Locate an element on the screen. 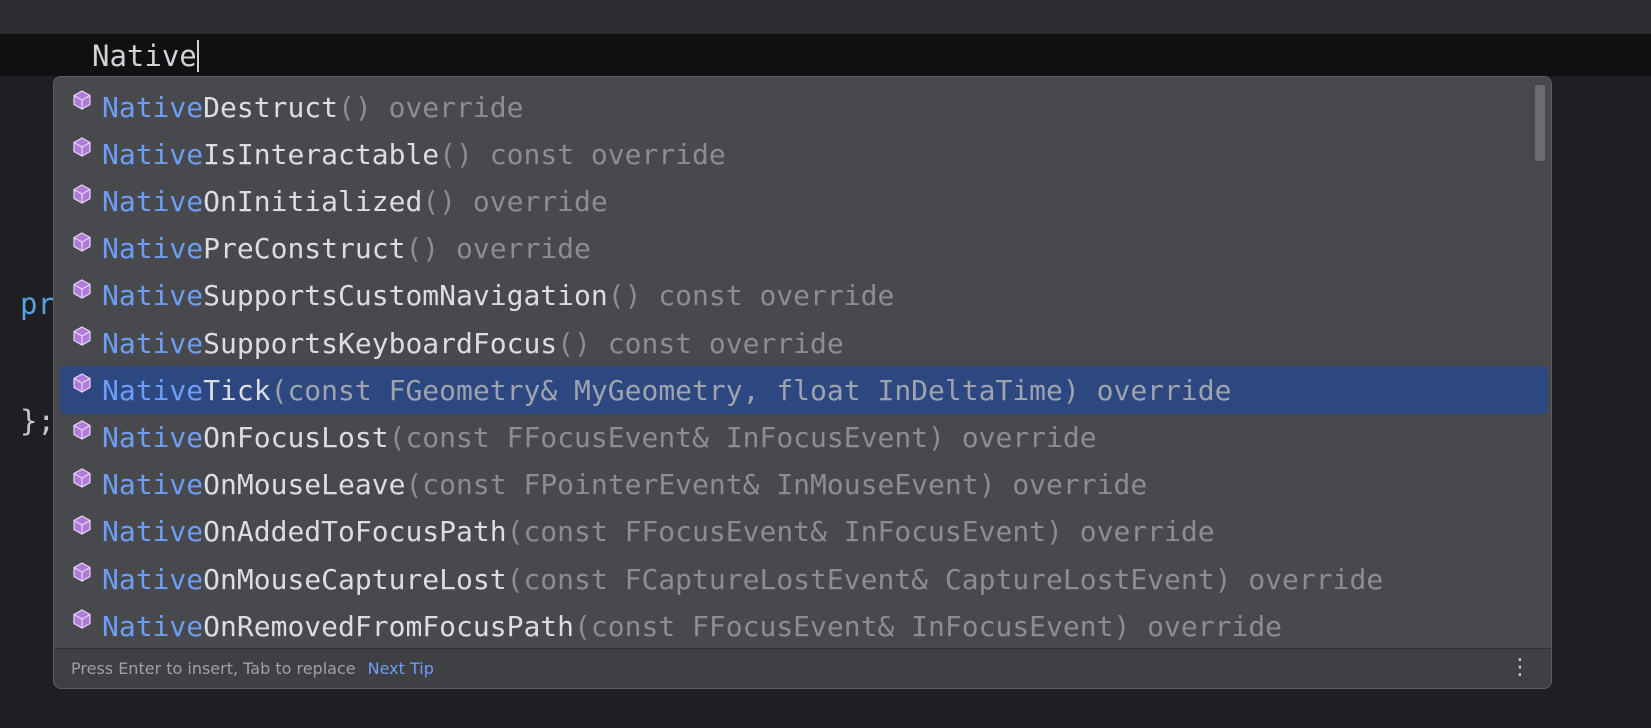 The height and width of the screenshot is (728, 1651). completion-item: Native OnInitialized() override is located at coordinates (804, 201).